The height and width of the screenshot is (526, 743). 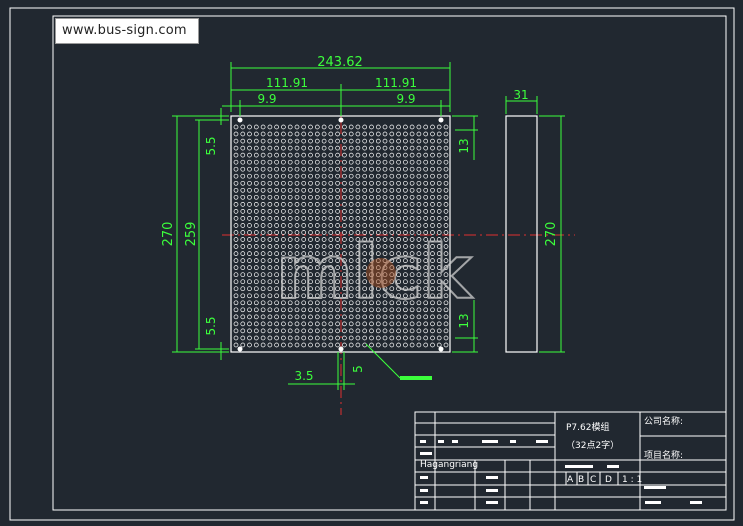 I want to click on mounting-hole, so click(x=441, y=120).